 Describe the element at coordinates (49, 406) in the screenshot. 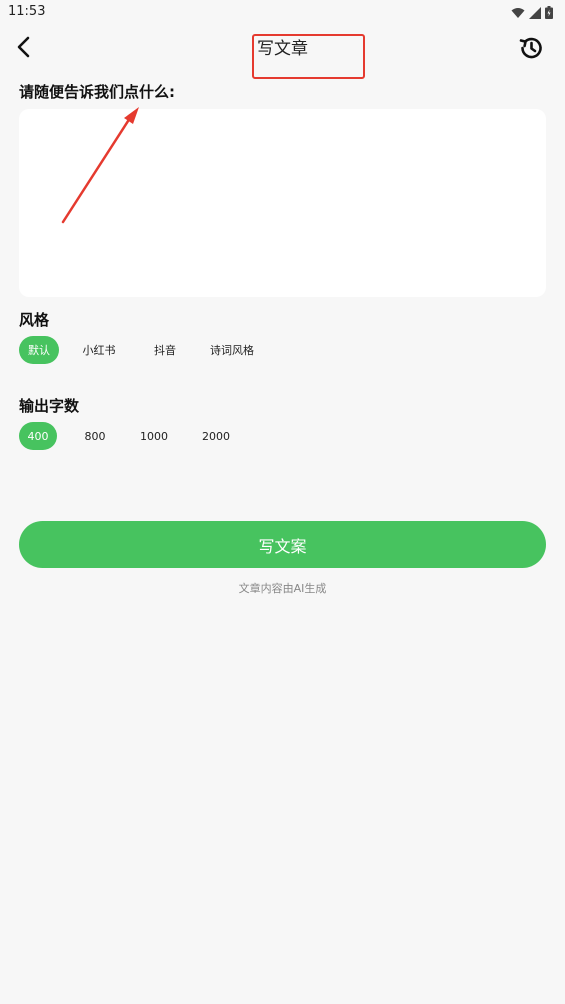

I see `length-label: 输出字数` at that location.